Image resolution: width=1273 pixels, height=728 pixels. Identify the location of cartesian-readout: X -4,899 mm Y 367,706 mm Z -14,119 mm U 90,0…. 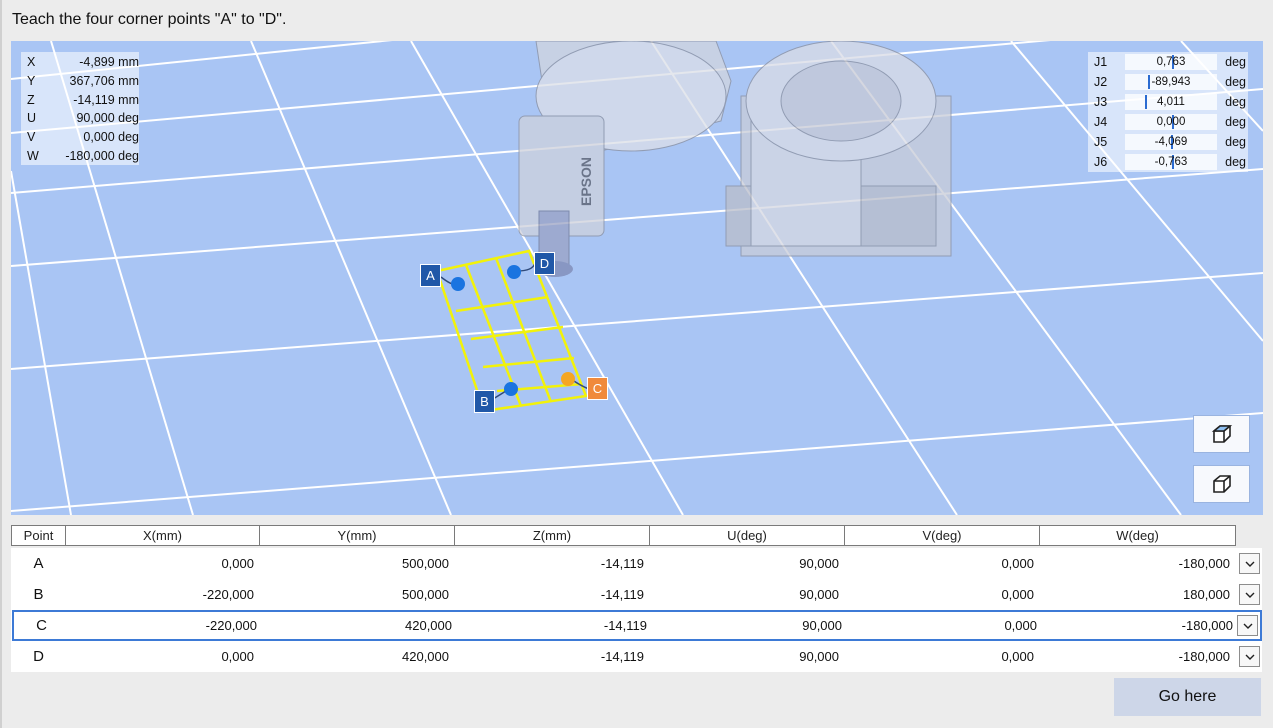
(80, 108).